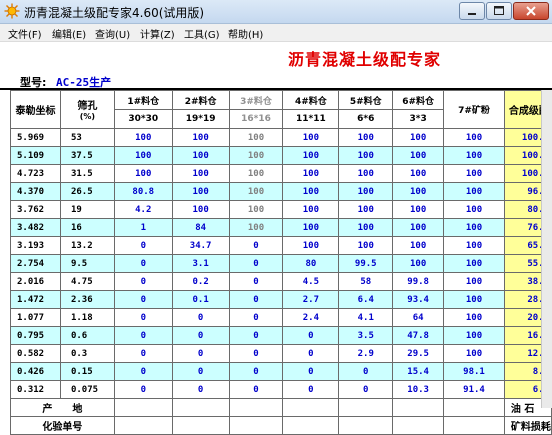 This screenshot has width=552, height=435. Describe the element at coordinates (311, 263) in the screenshot. I see `passing-cell-bin-4: 80` at that location.